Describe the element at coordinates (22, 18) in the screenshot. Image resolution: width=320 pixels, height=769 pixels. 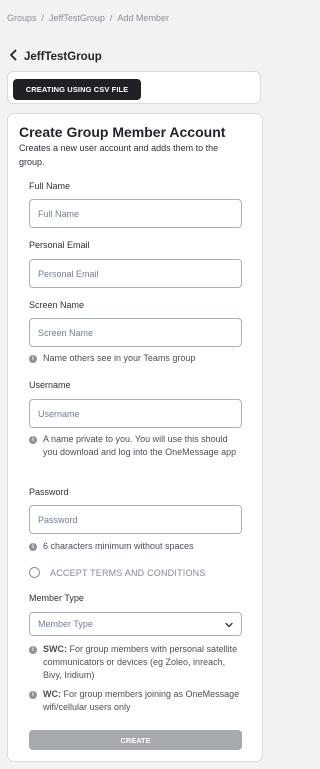
I see `breadcrumb-groups: Groups` at that location.